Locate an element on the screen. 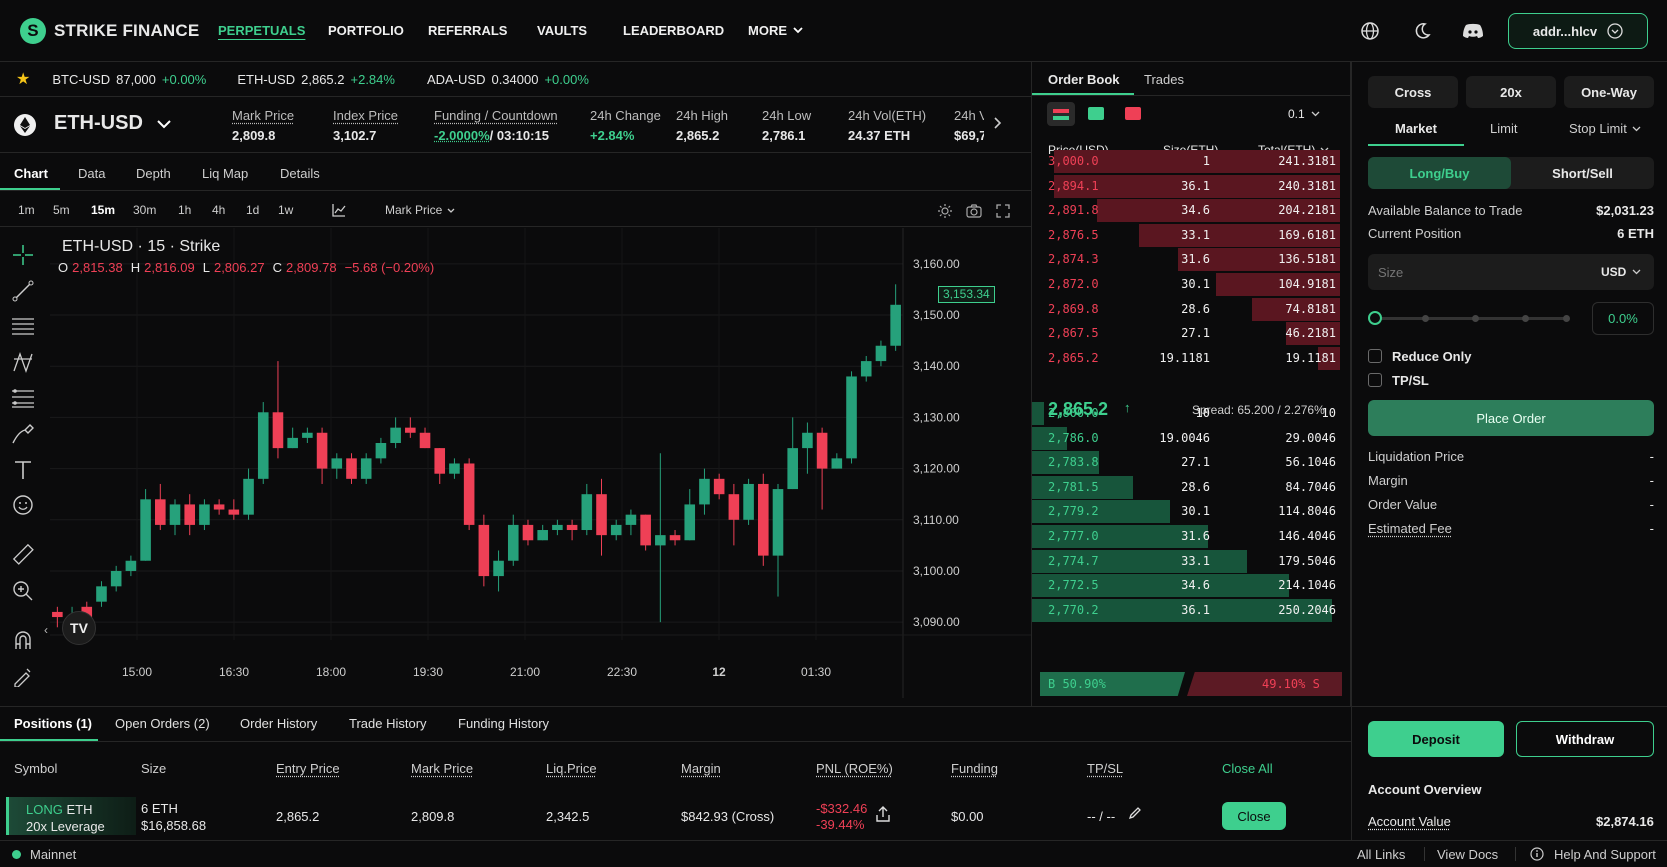  footer-all-links: All Links is located at coordinates (1381, 854).